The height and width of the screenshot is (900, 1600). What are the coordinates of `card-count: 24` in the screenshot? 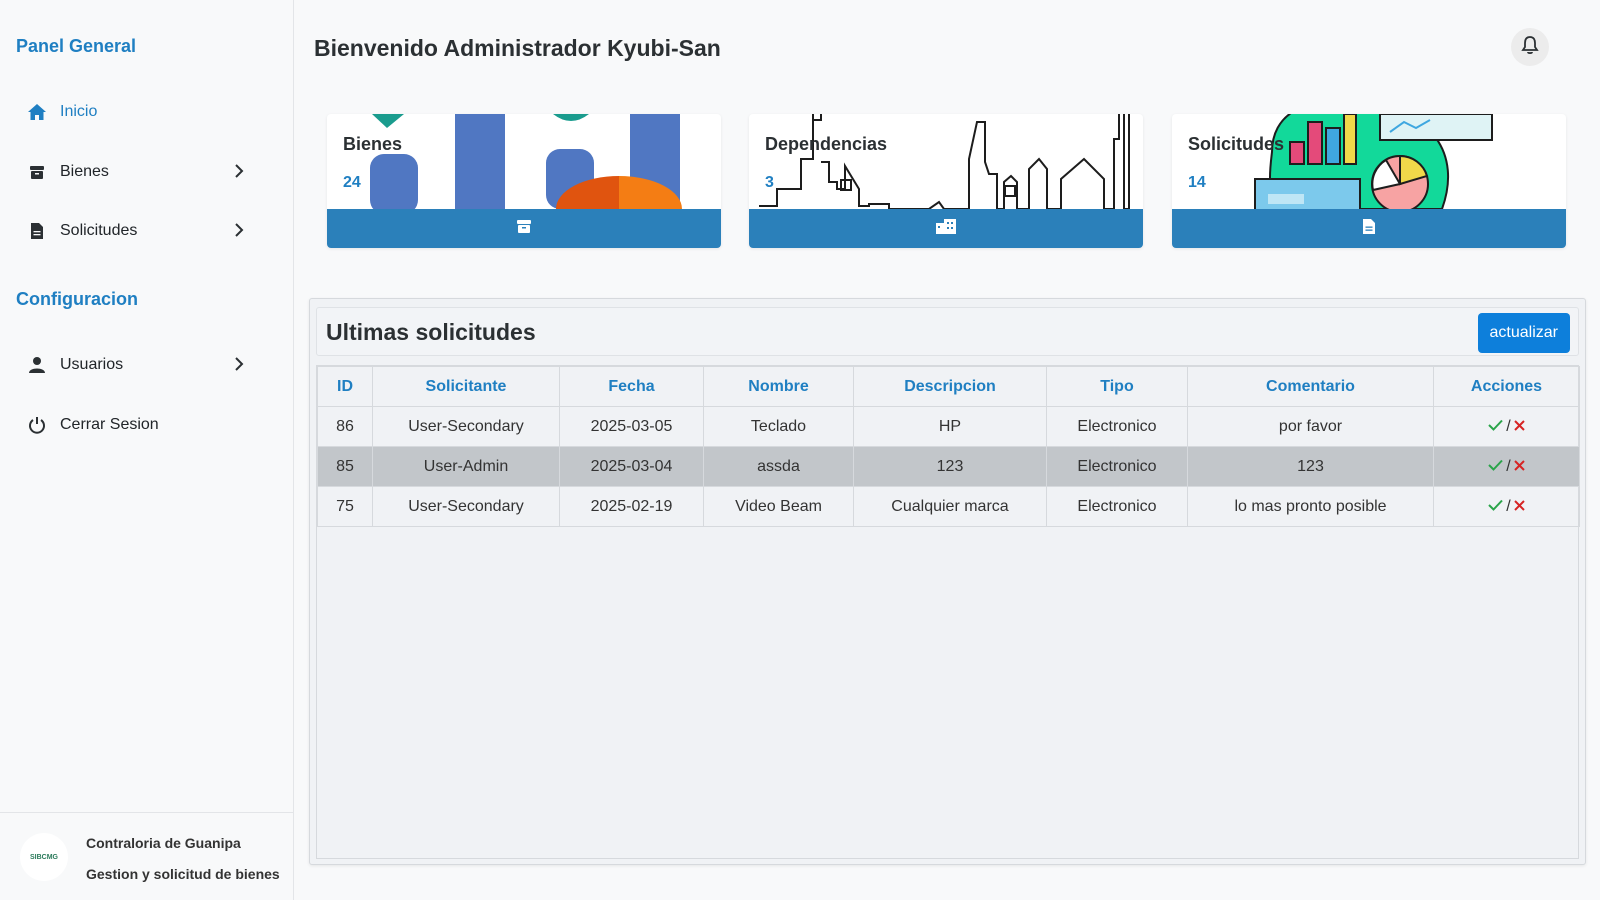 It's located at (352, 182).